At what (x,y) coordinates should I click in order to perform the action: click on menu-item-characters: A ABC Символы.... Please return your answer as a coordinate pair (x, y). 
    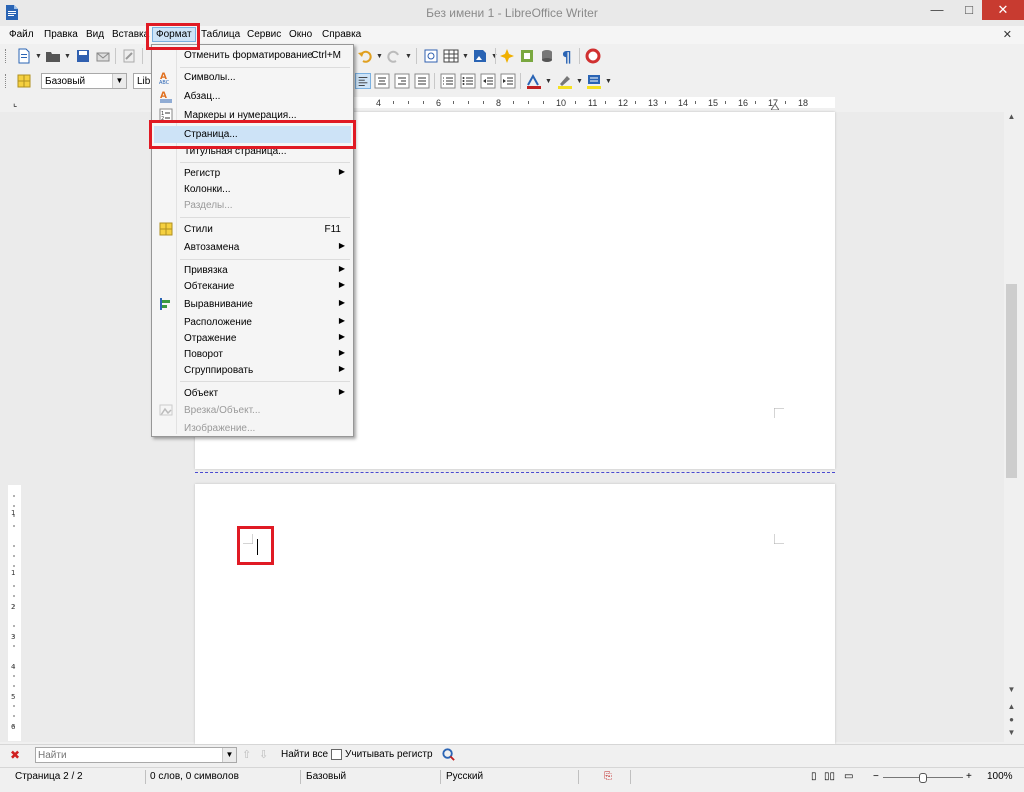
    Looking at the image, I should click on (252, 77).